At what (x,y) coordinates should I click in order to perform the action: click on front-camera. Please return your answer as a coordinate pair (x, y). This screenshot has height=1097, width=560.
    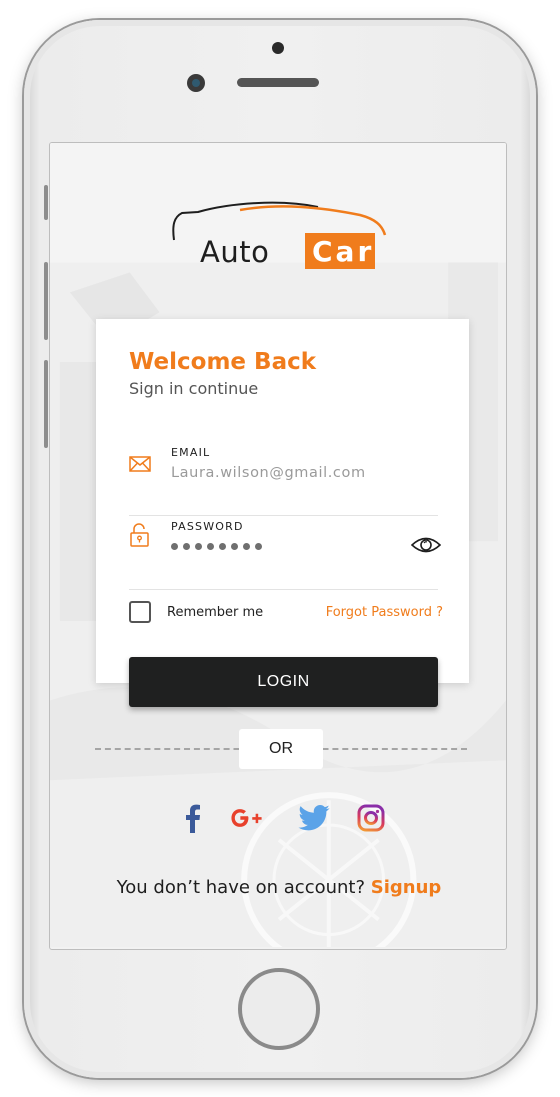
    Looking at the image, I should click on (196, 83).